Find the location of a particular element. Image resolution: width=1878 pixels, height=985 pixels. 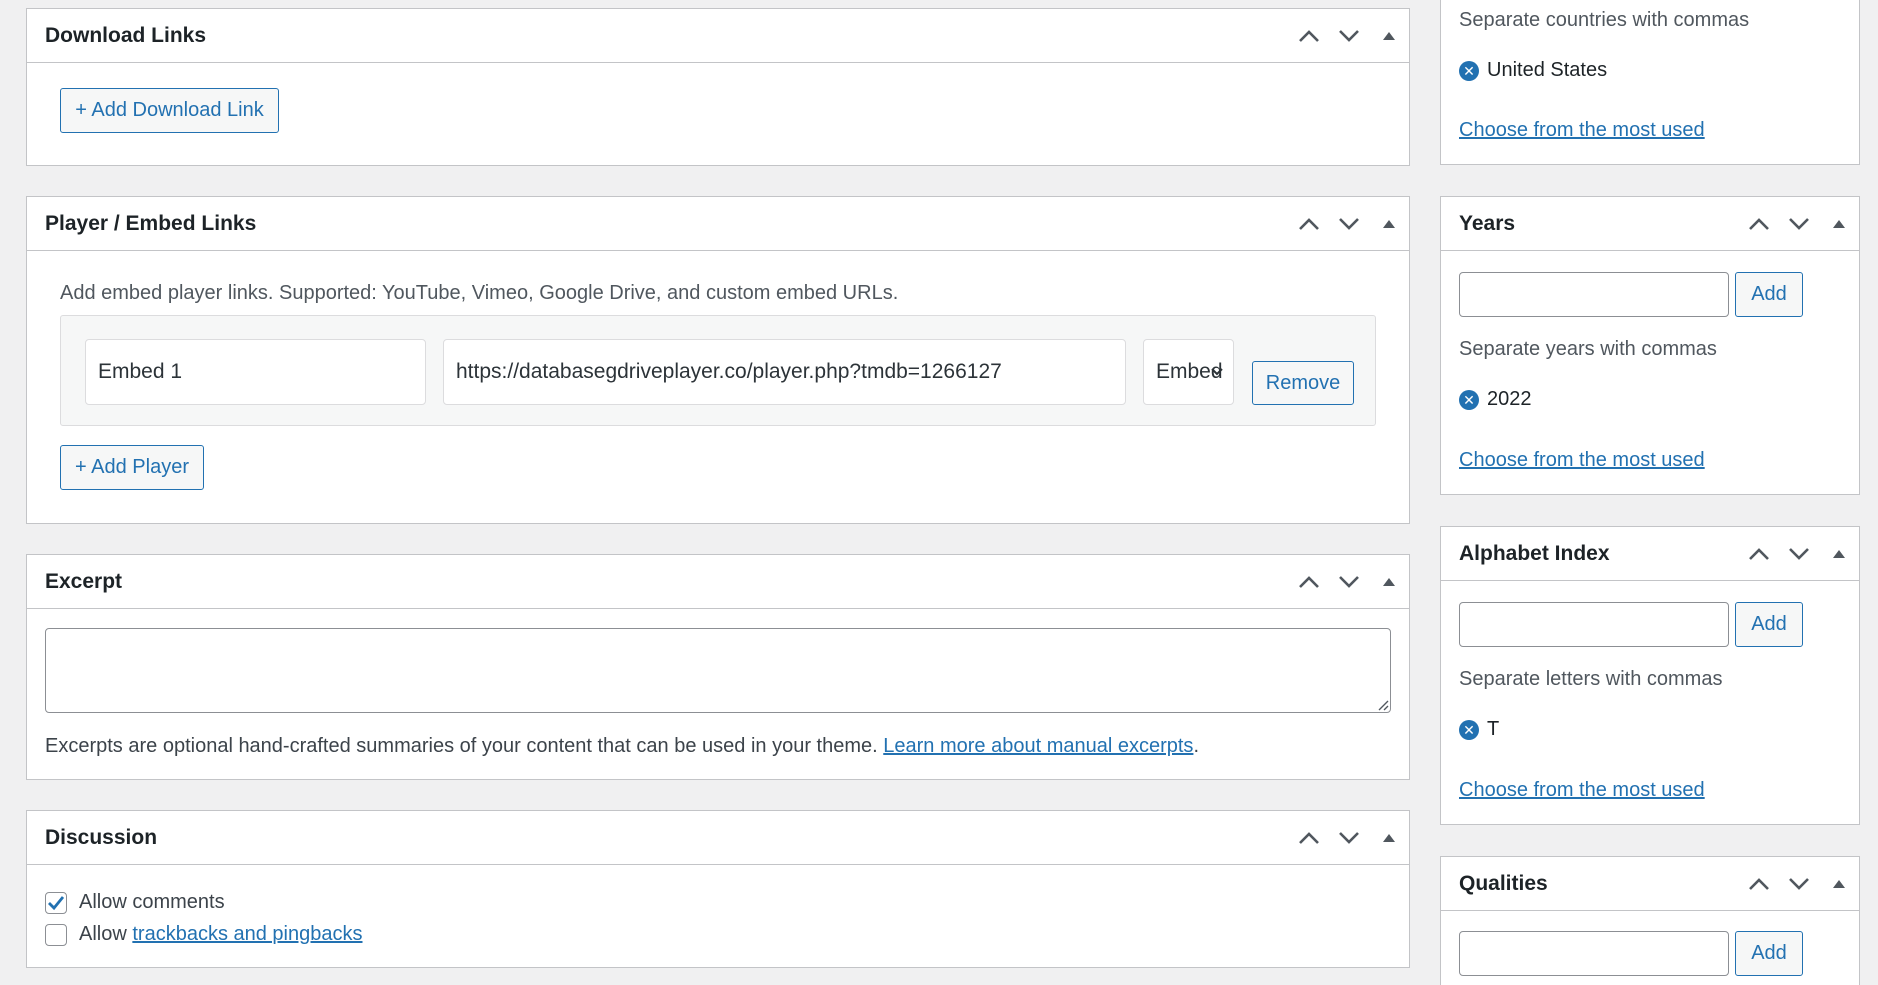

postbox-title: Alphabet Index is located at coordinates (1534, 553).